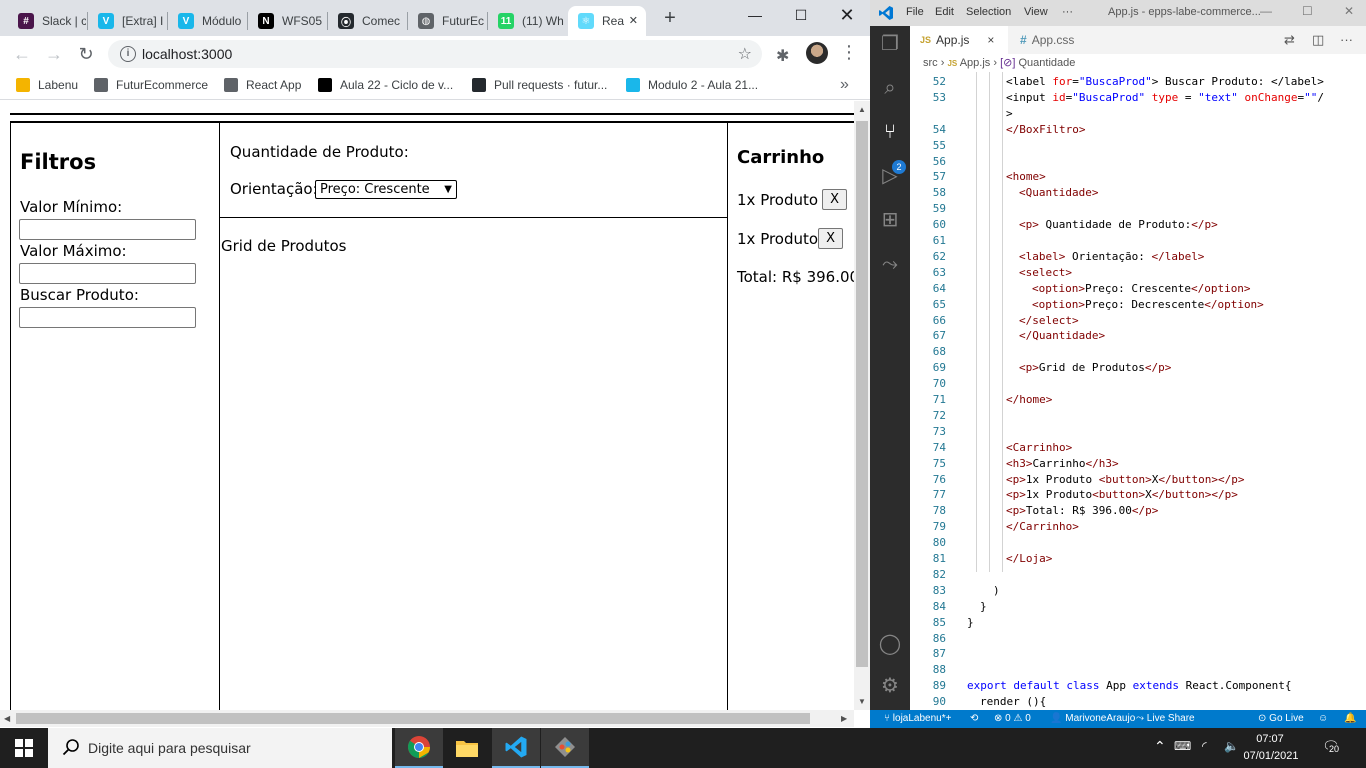 Image resolution: width=1366 pixels, height=768 pixels. I want to click on orientation-select: Preço: Crescente ▼, so click(386, 189).